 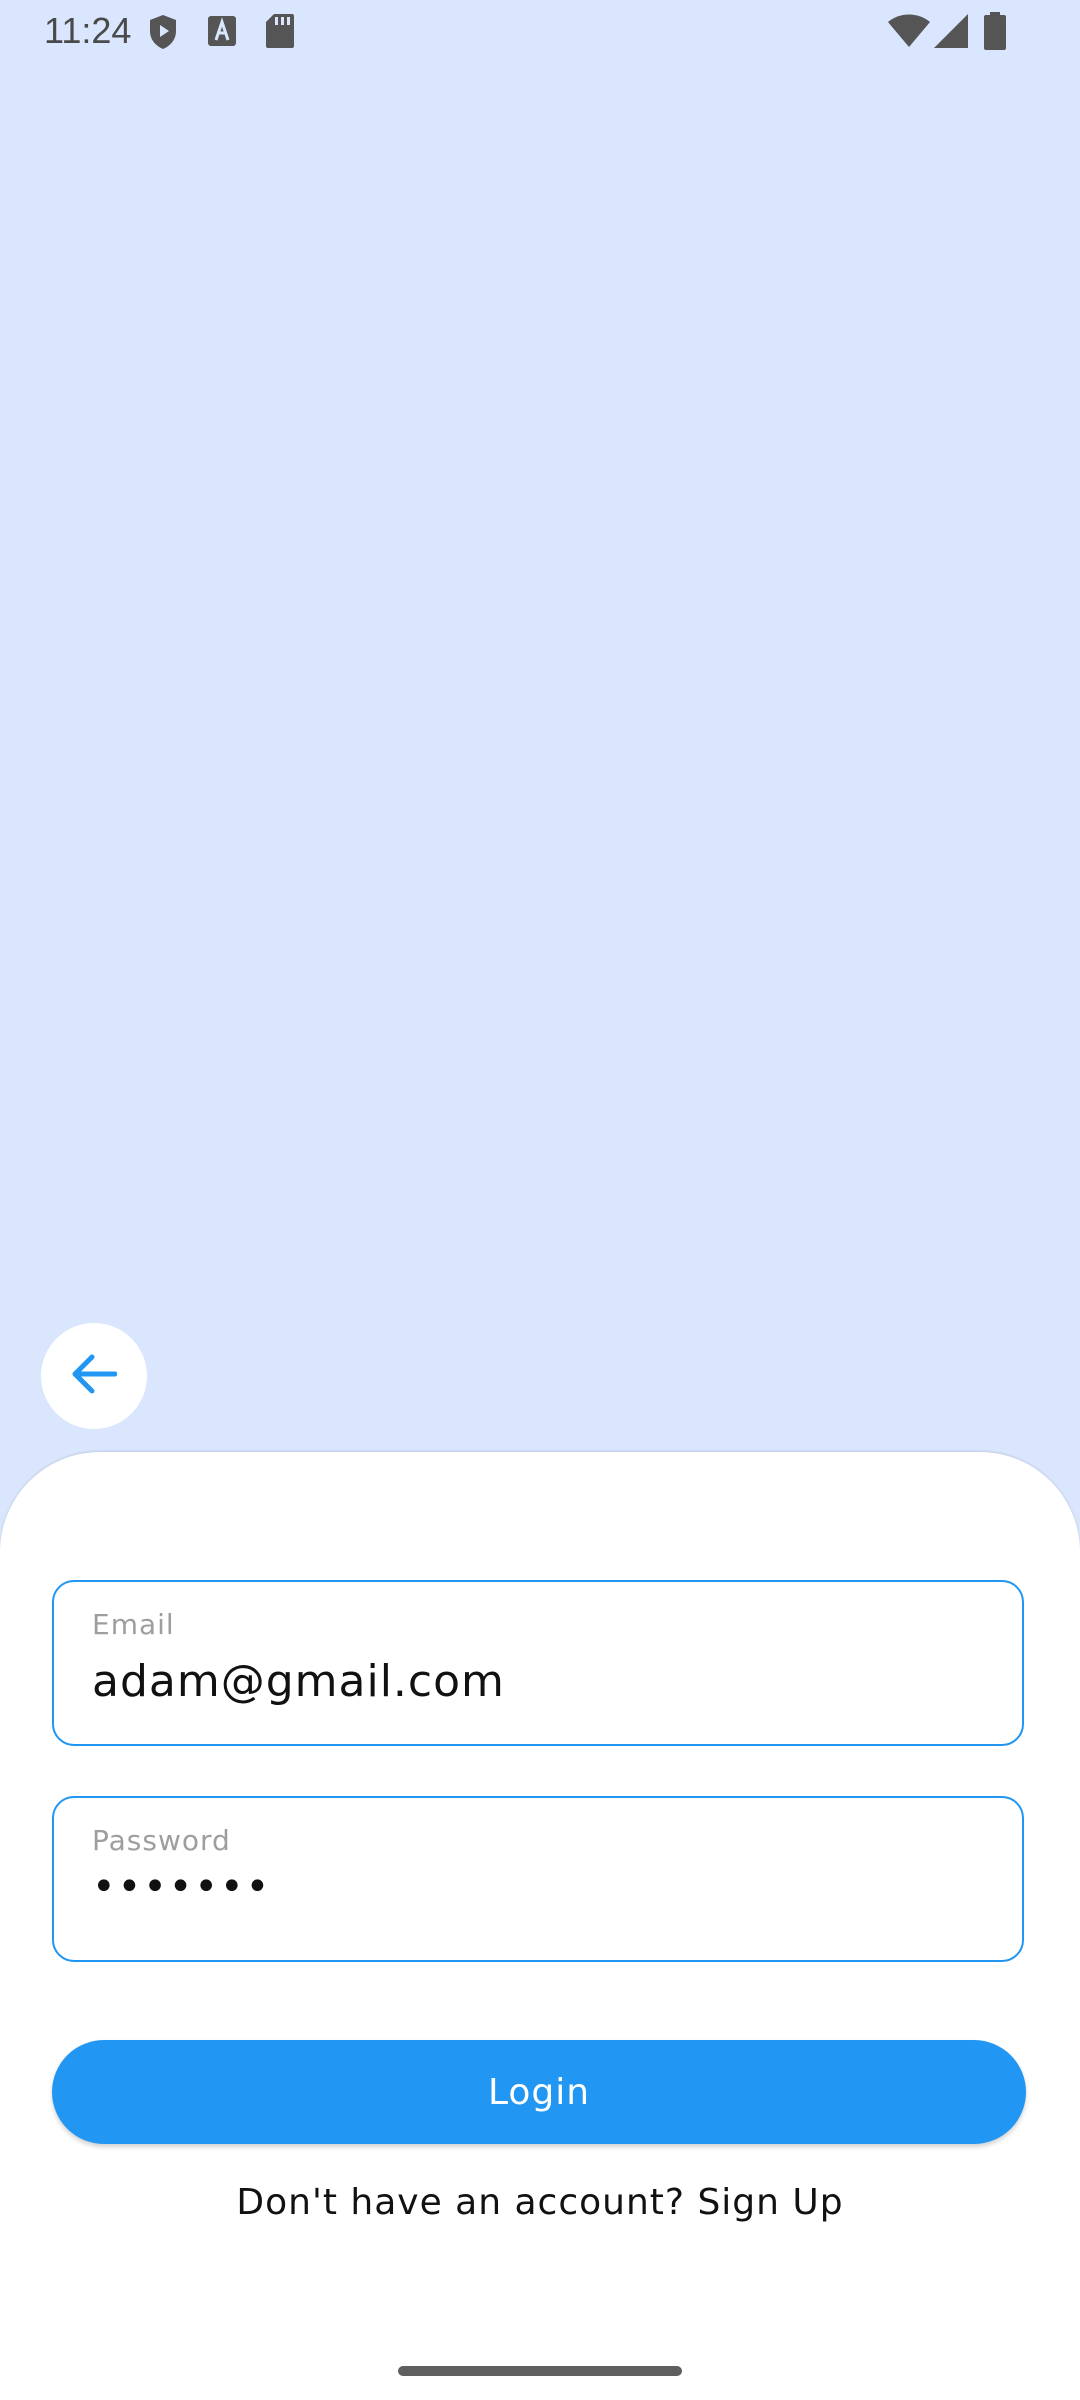 I want to click on password-field: Password •••••••, so click(x=538, y=1879).